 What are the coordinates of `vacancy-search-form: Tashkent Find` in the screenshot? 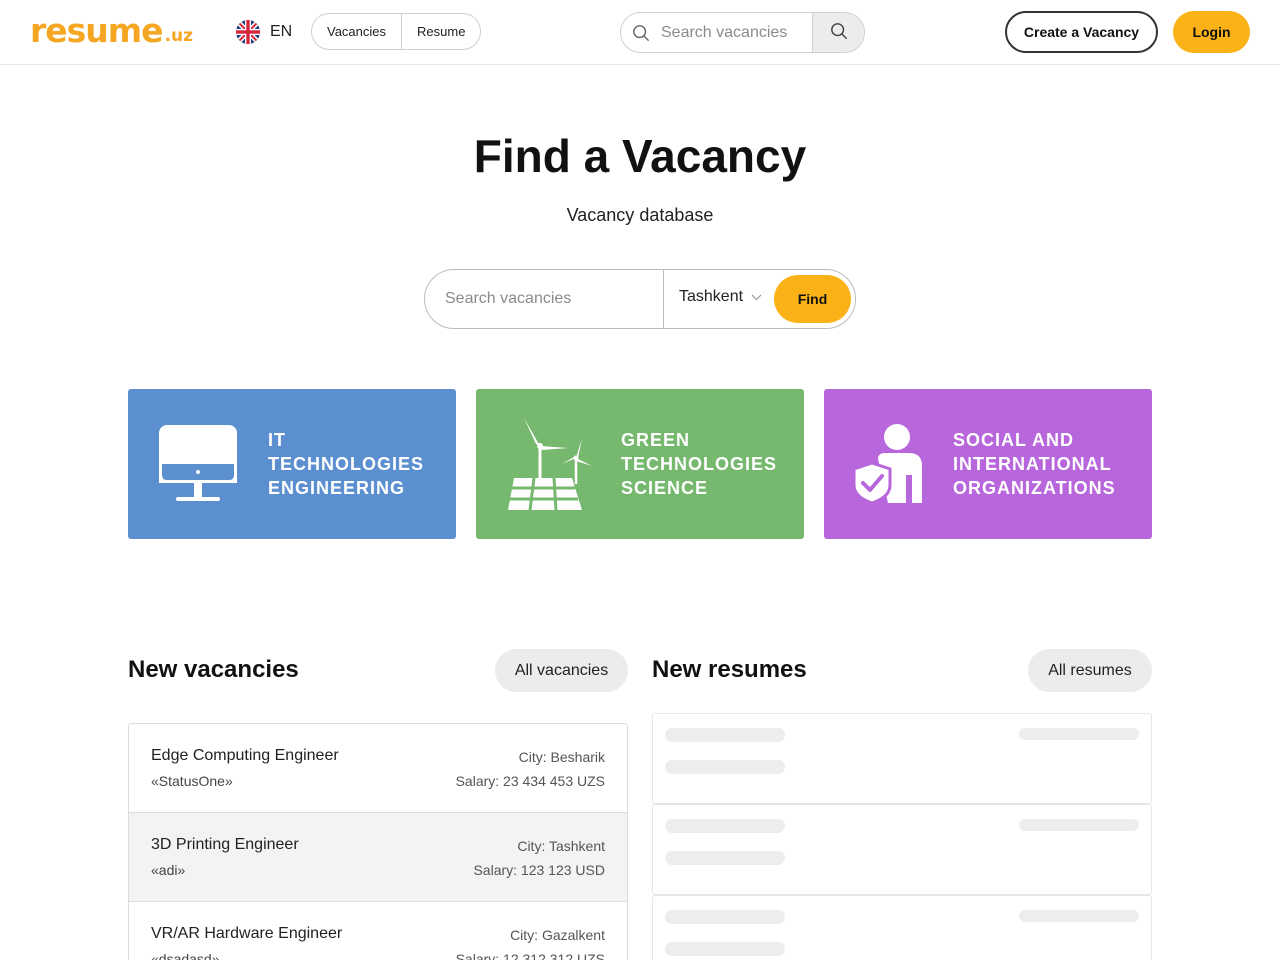 It's located at (640, 299).